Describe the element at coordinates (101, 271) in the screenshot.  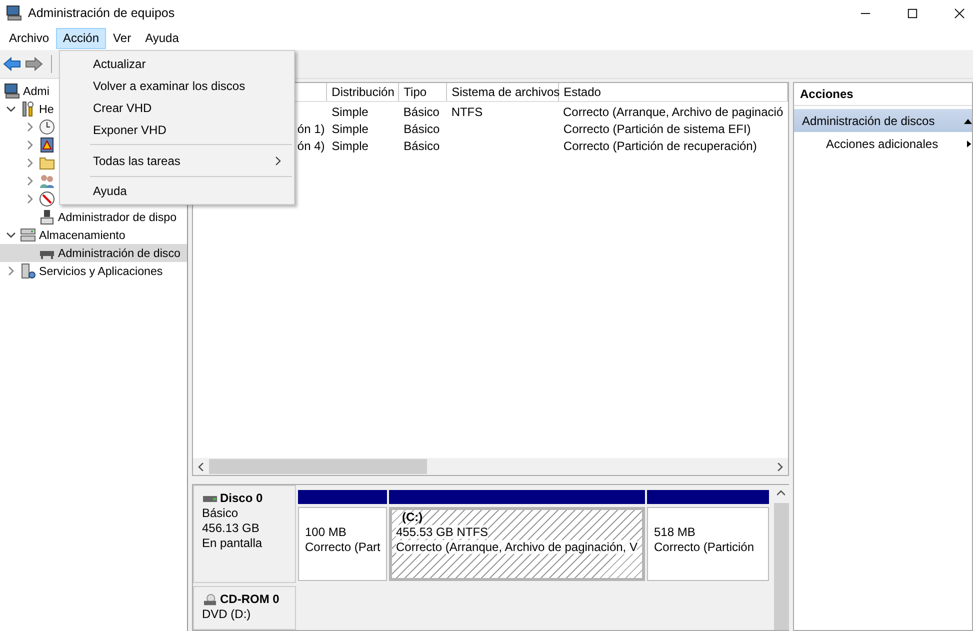
I see `tree-label: Servicios y Aplicaciones` at that location.